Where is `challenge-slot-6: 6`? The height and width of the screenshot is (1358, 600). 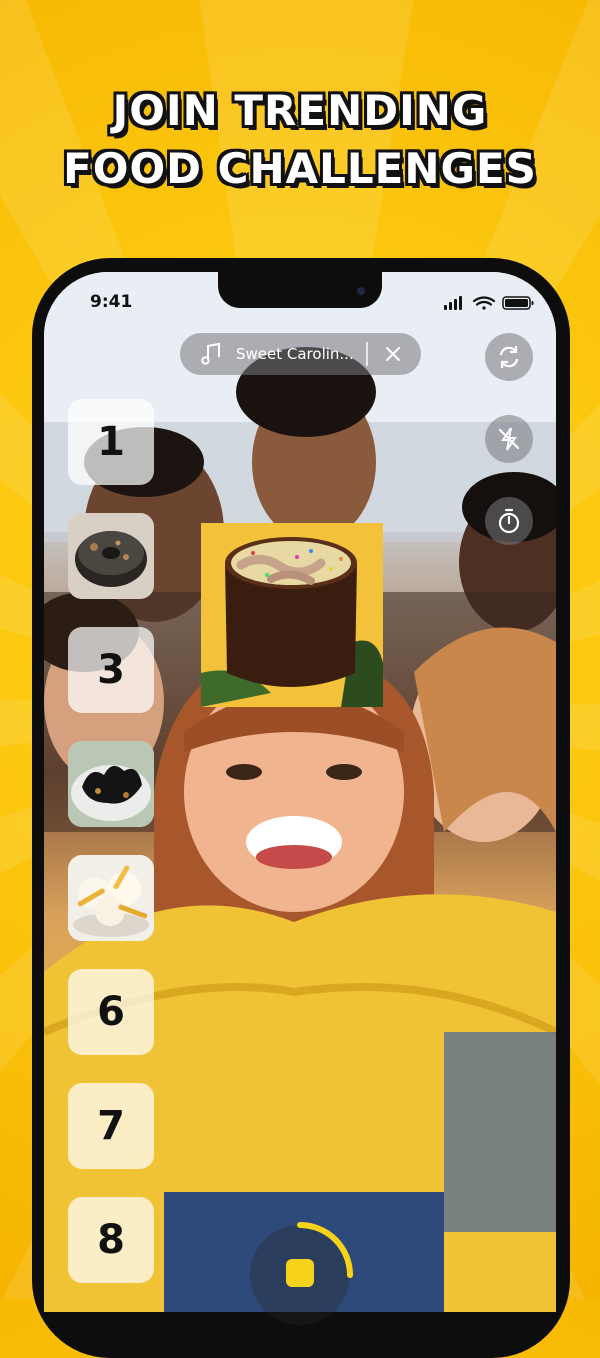
challenge-slot-6: 6 is located at coordinates (111, 1012).